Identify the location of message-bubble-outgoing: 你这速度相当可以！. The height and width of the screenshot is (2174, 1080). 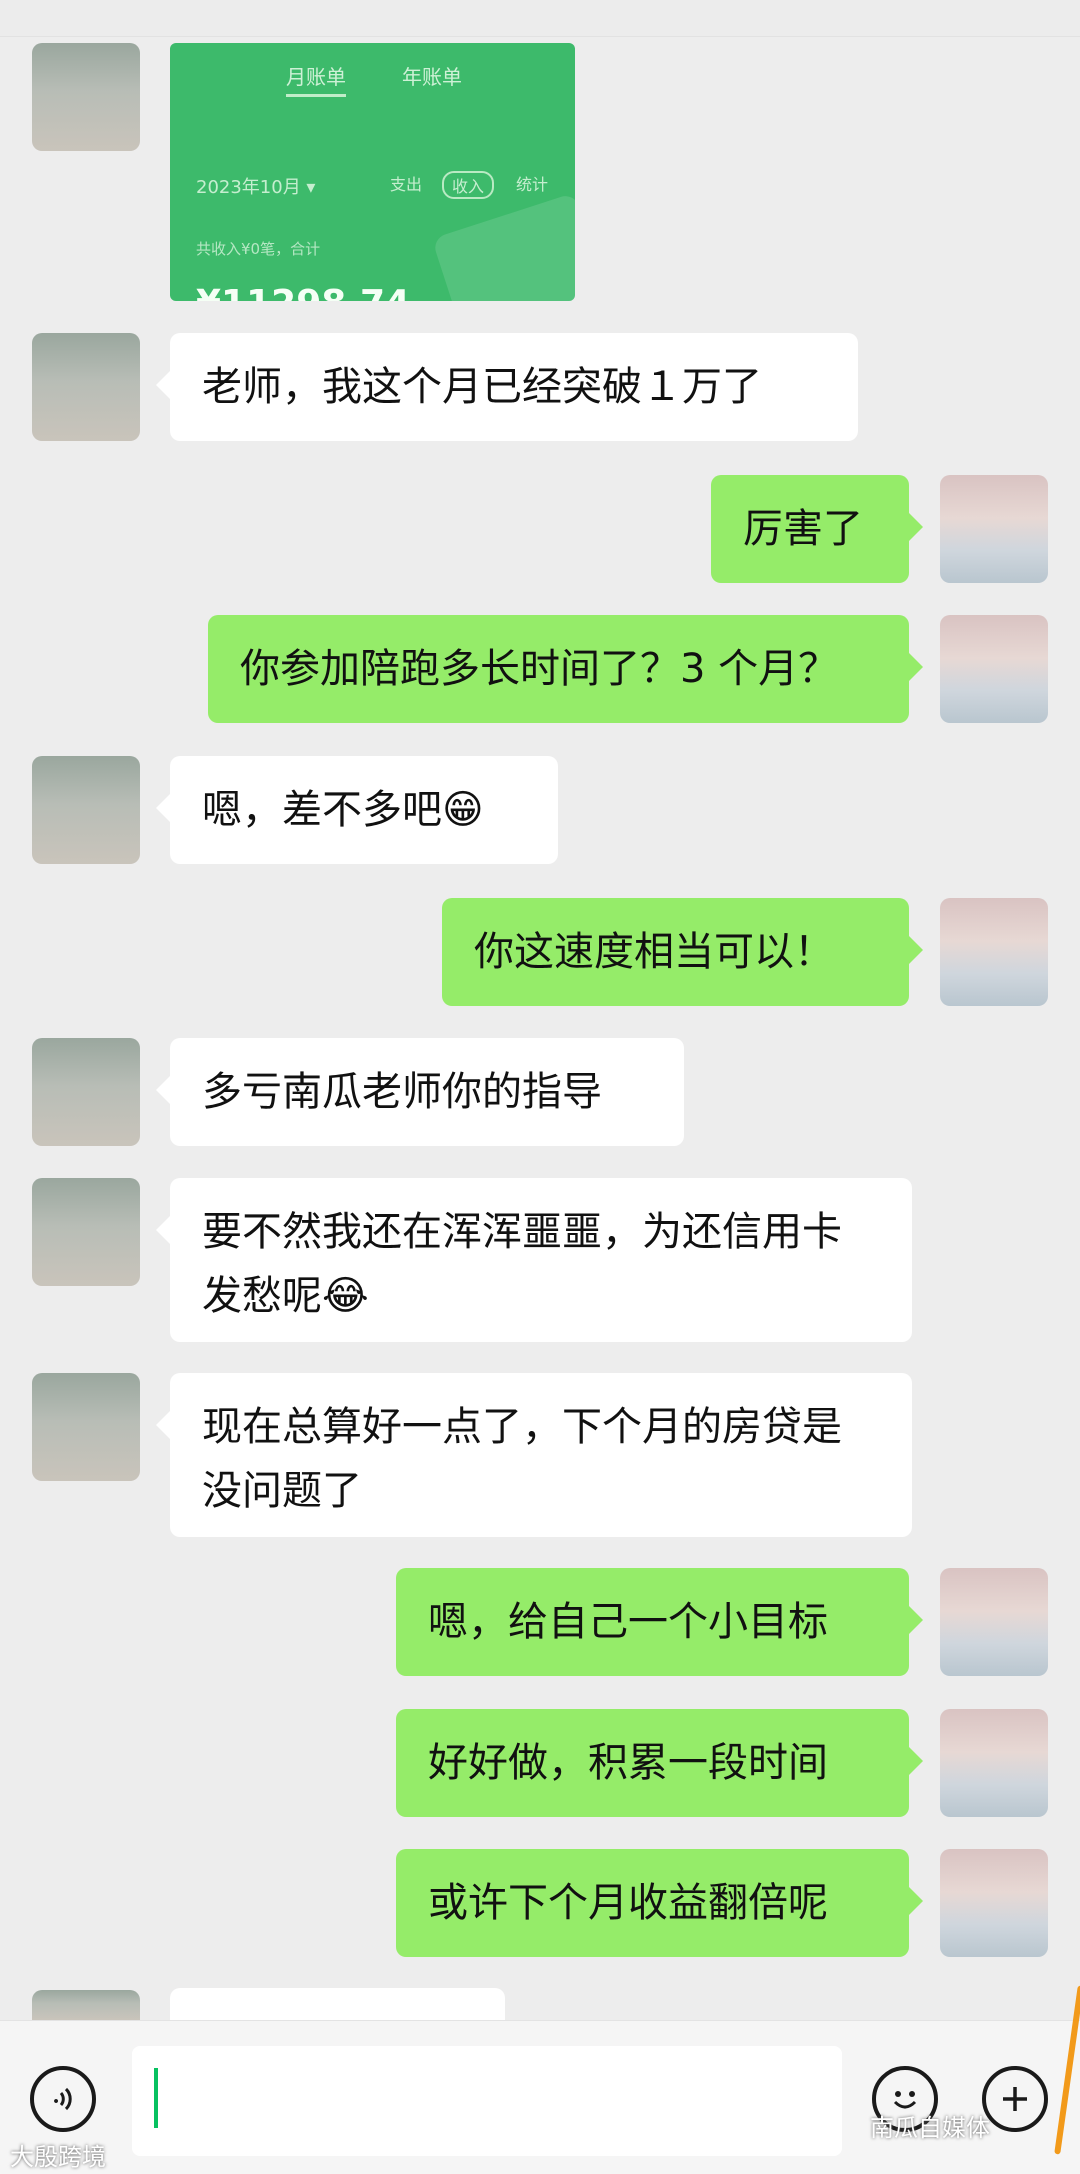
(682, 952).